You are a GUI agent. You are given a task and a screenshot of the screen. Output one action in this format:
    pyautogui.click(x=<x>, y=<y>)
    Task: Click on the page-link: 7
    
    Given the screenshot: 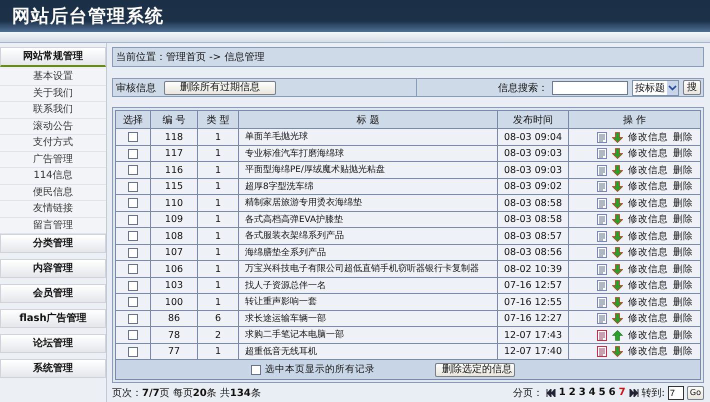 What is the action you would take?
    pyautogui.click(x=622, y=392)
    